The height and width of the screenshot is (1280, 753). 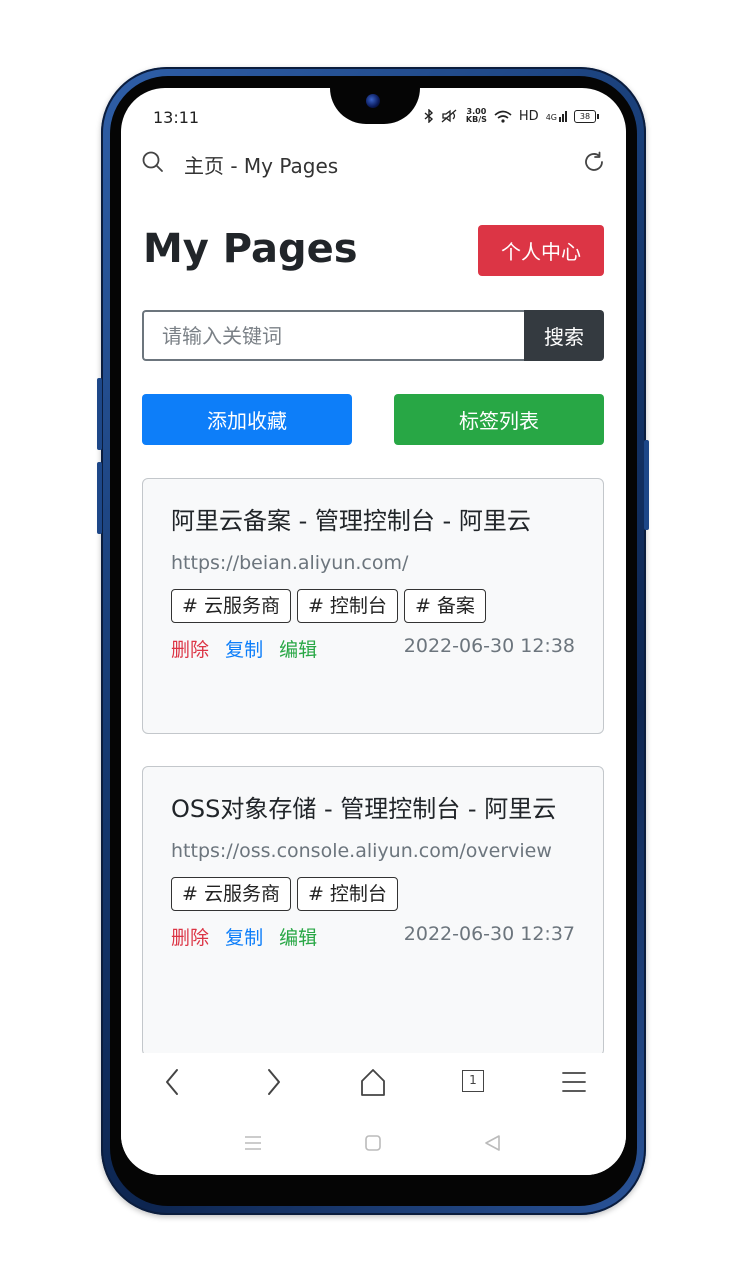 I want to click on tab-count: 1, so click(x=473, y=1080).